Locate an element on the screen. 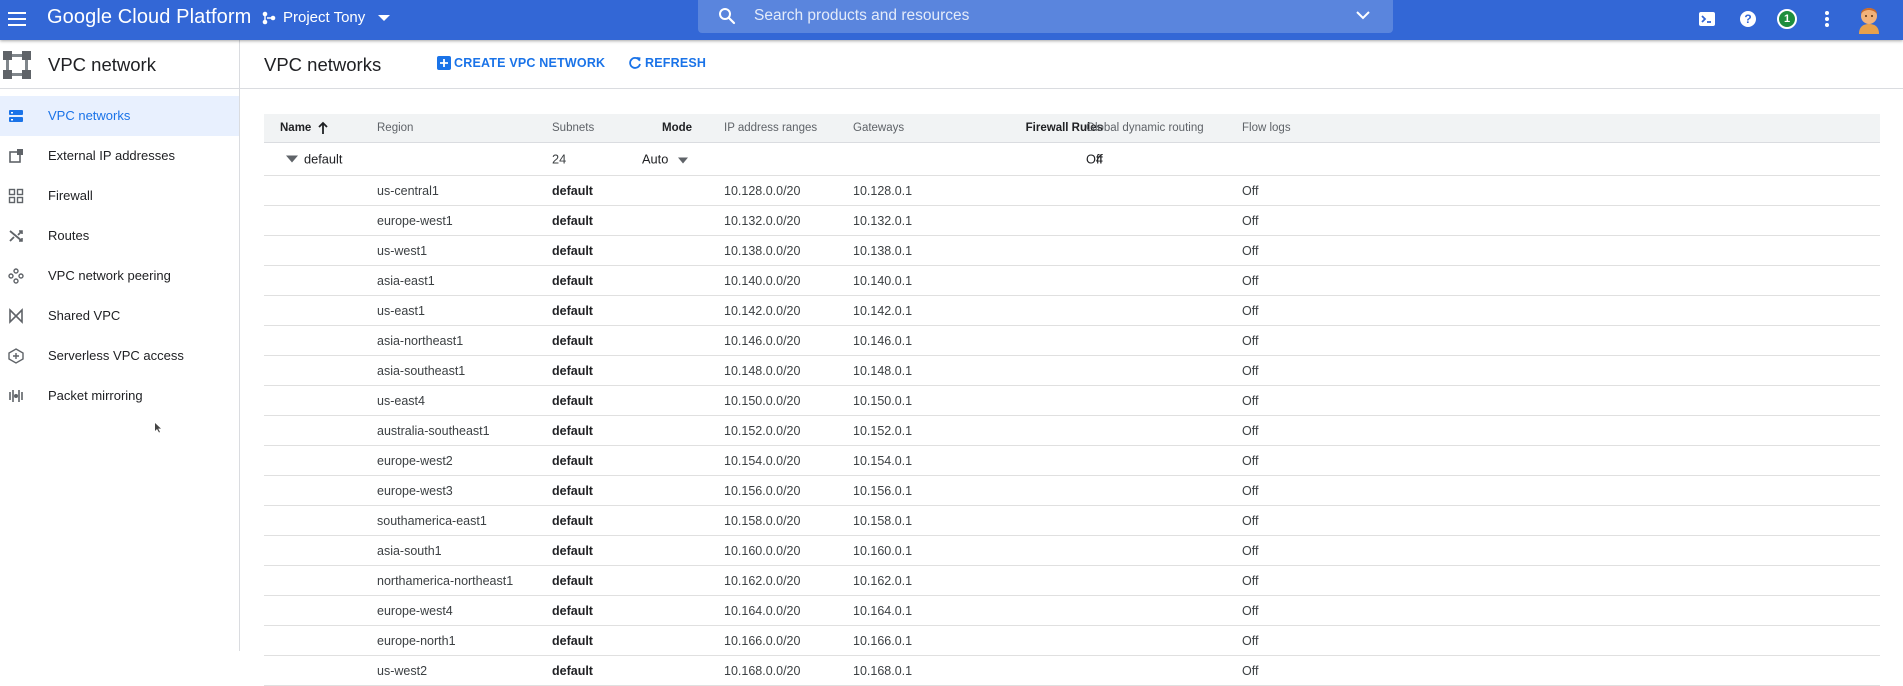 This screenshot has width=1903, height=686. cloud-shell-icon is located at coordinates (1707, 19).